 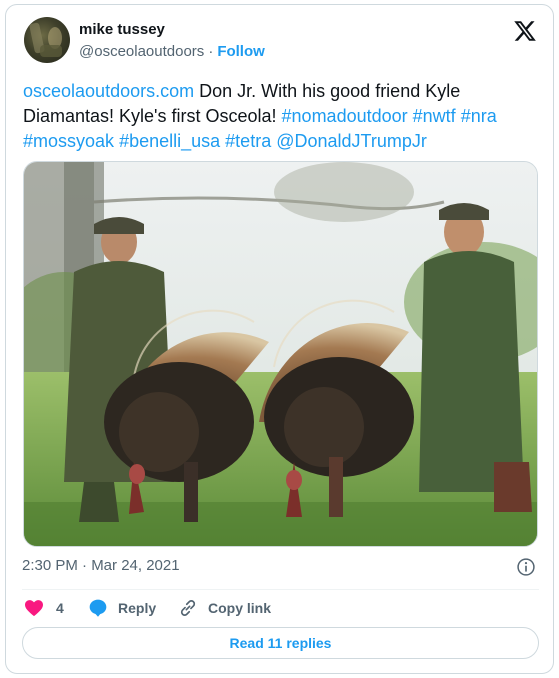 I want to click on x-logo-icon, so click(x=525, y=31).